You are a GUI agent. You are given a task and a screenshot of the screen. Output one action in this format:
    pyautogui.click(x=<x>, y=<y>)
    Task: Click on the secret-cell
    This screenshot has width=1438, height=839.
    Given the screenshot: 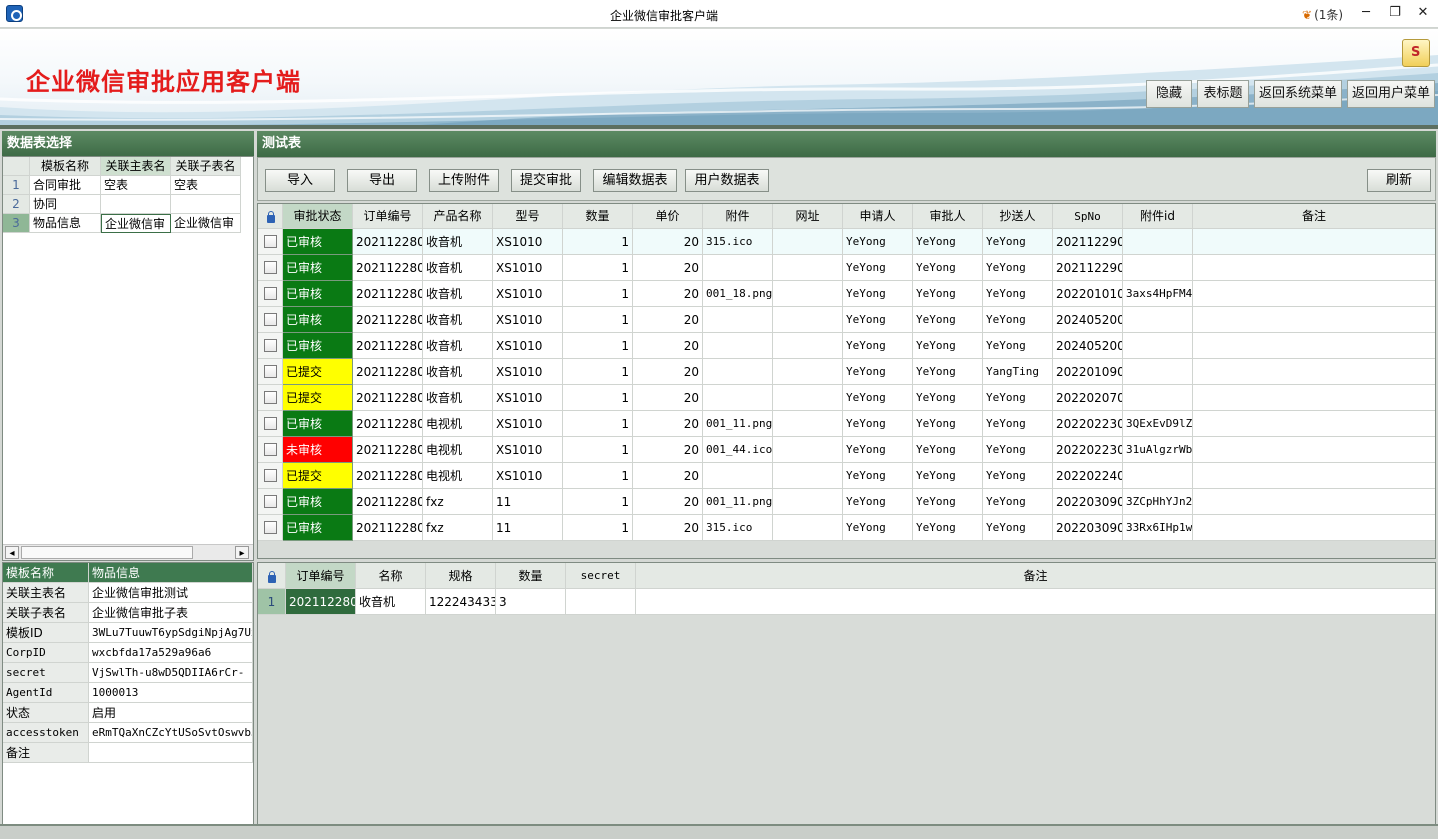 What is the action you would take?
    pyautogui.click(x=601, y=602)
    